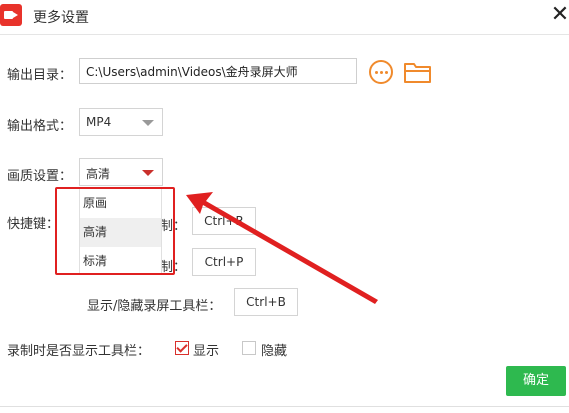 The height and width of the screenshot is (413, 569). I want to click on hide-toolbar-label: 隐藏, so click(274, 351).